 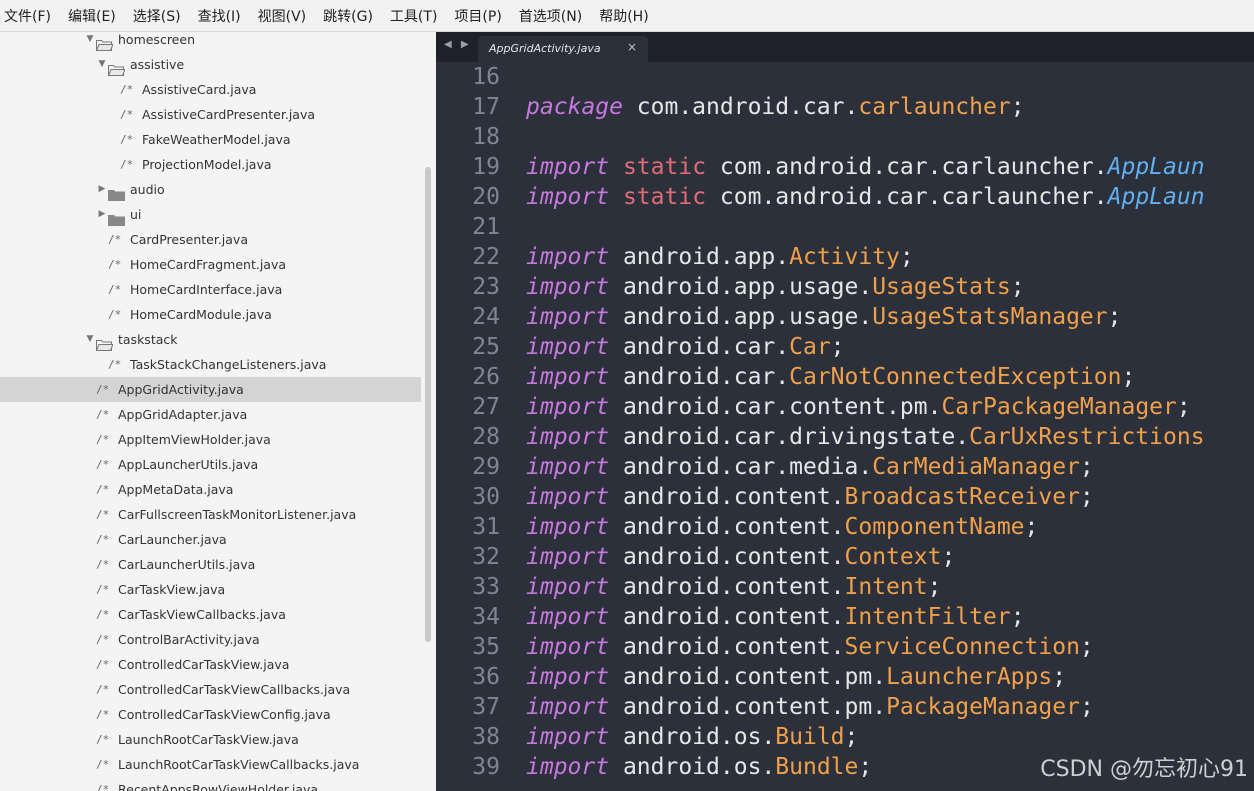 I want to click on tree-file: /* ProjectionModel.java, so click(x=210, y=164).